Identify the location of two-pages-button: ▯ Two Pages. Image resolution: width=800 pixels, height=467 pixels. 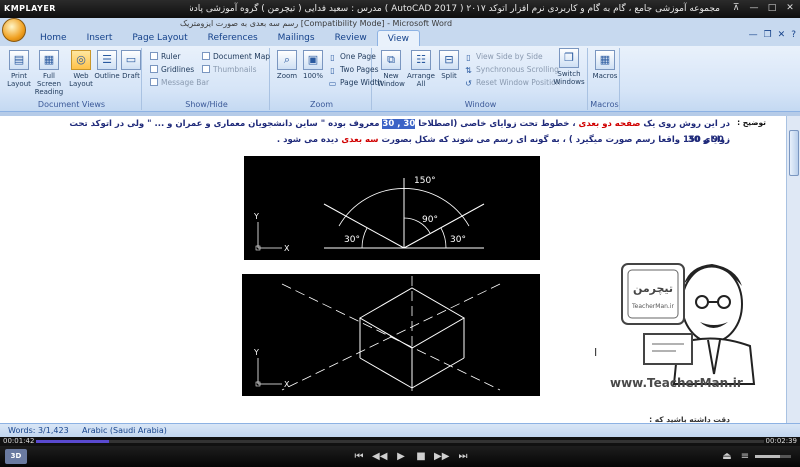
(353, 69).